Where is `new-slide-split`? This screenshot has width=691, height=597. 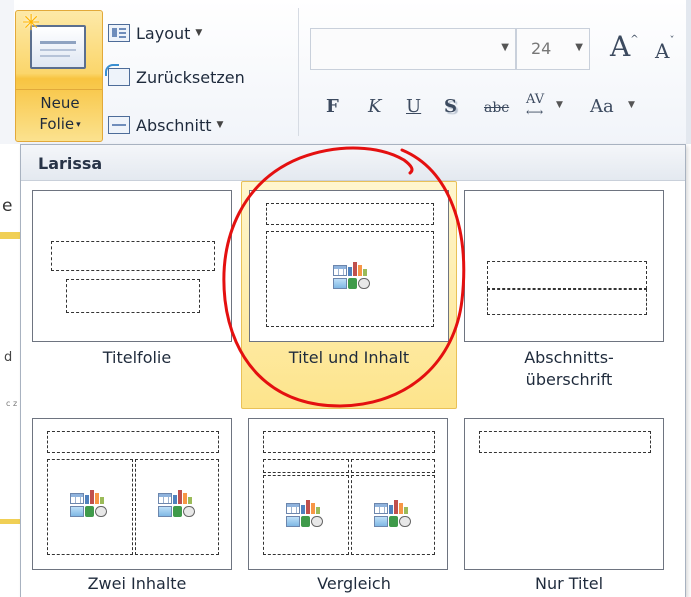
new-slide-split is located at coordinates (59, 89).